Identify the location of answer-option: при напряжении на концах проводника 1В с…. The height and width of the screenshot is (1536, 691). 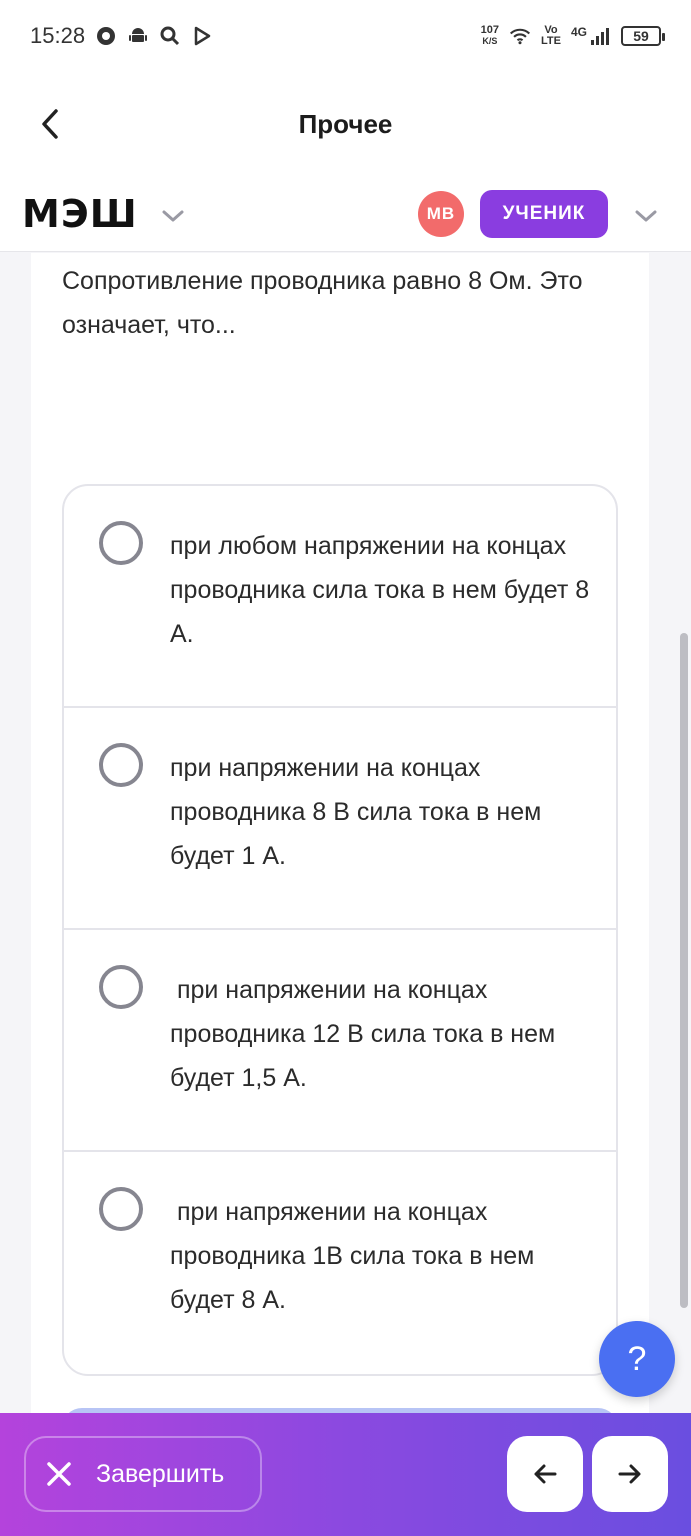
(340, 1263).